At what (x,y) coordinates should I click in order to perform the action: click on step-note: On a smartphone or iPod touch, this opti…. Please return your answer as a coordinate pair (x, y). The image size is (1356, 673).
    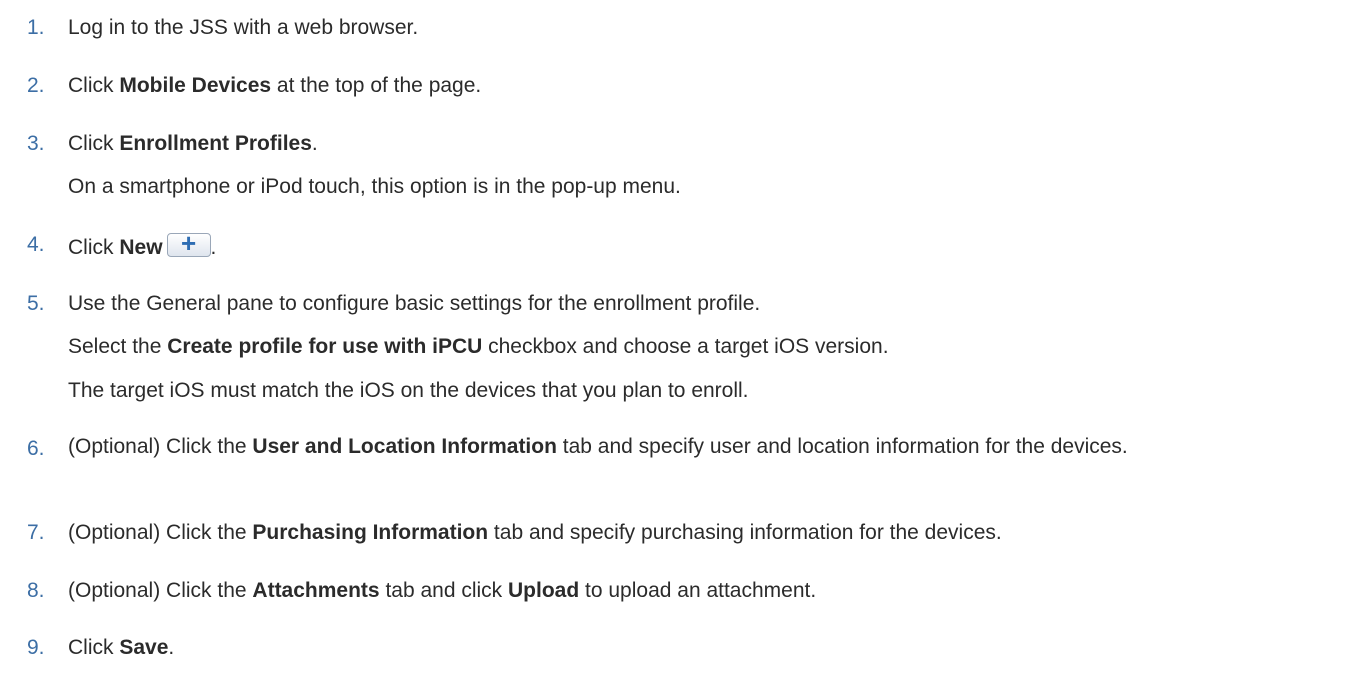
    Looking at the image, I should click on (374, 186).